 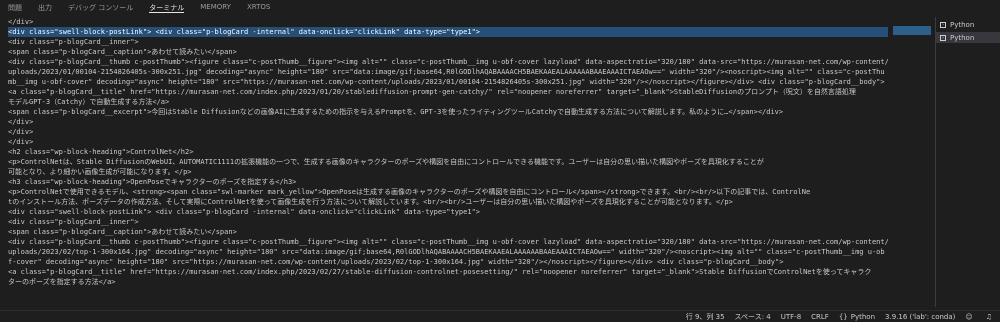 What do you see at coordinates (100, 172) in the screenshot?
I see `terminal-line: 可能となり、より細かい画像生成が可能になります。</p>` at bounding box center [100, 172].